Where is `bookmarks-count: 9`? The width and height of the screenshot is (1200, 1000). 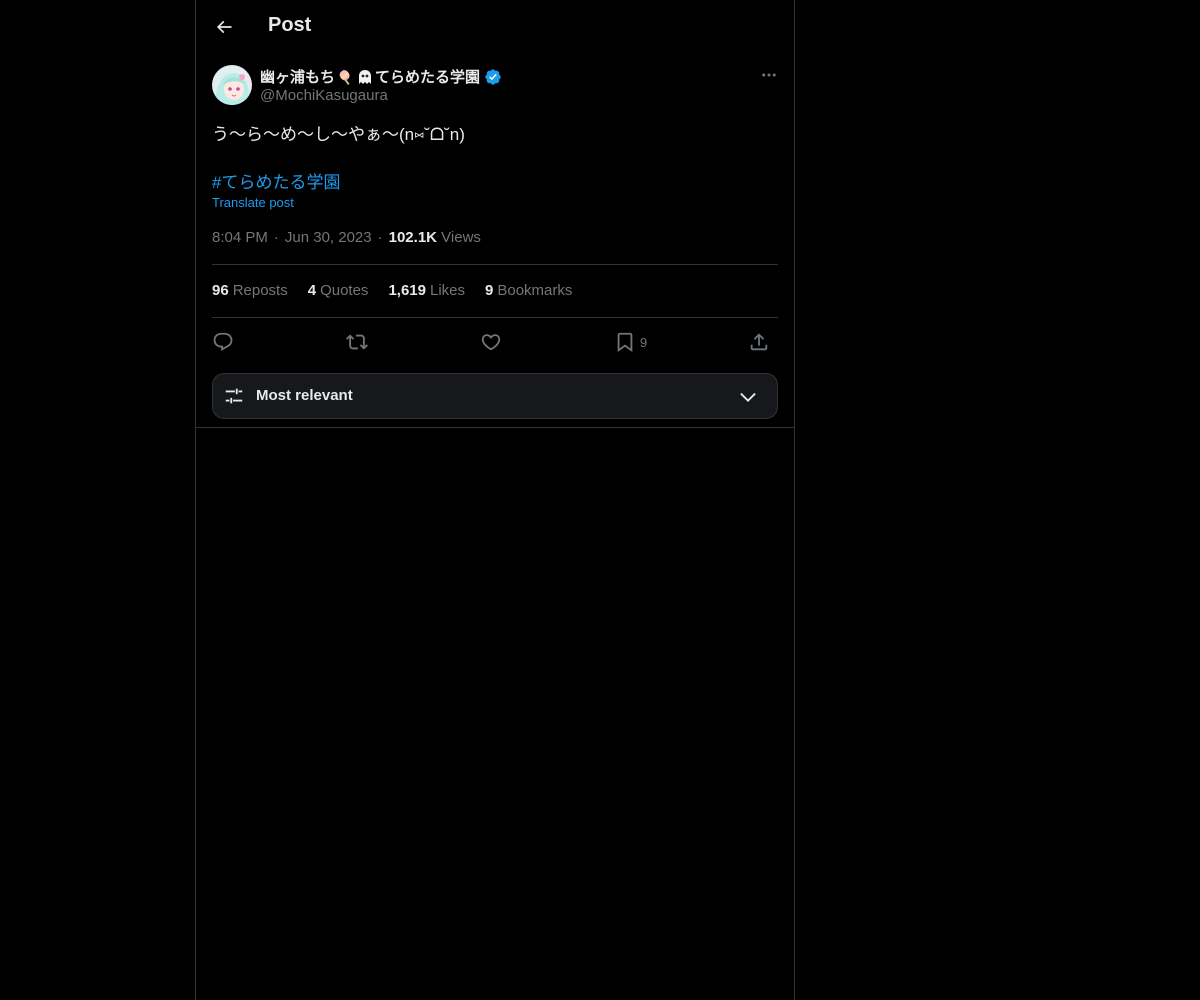
bookmarks-count: 9 is located at coordinates (489, 290).